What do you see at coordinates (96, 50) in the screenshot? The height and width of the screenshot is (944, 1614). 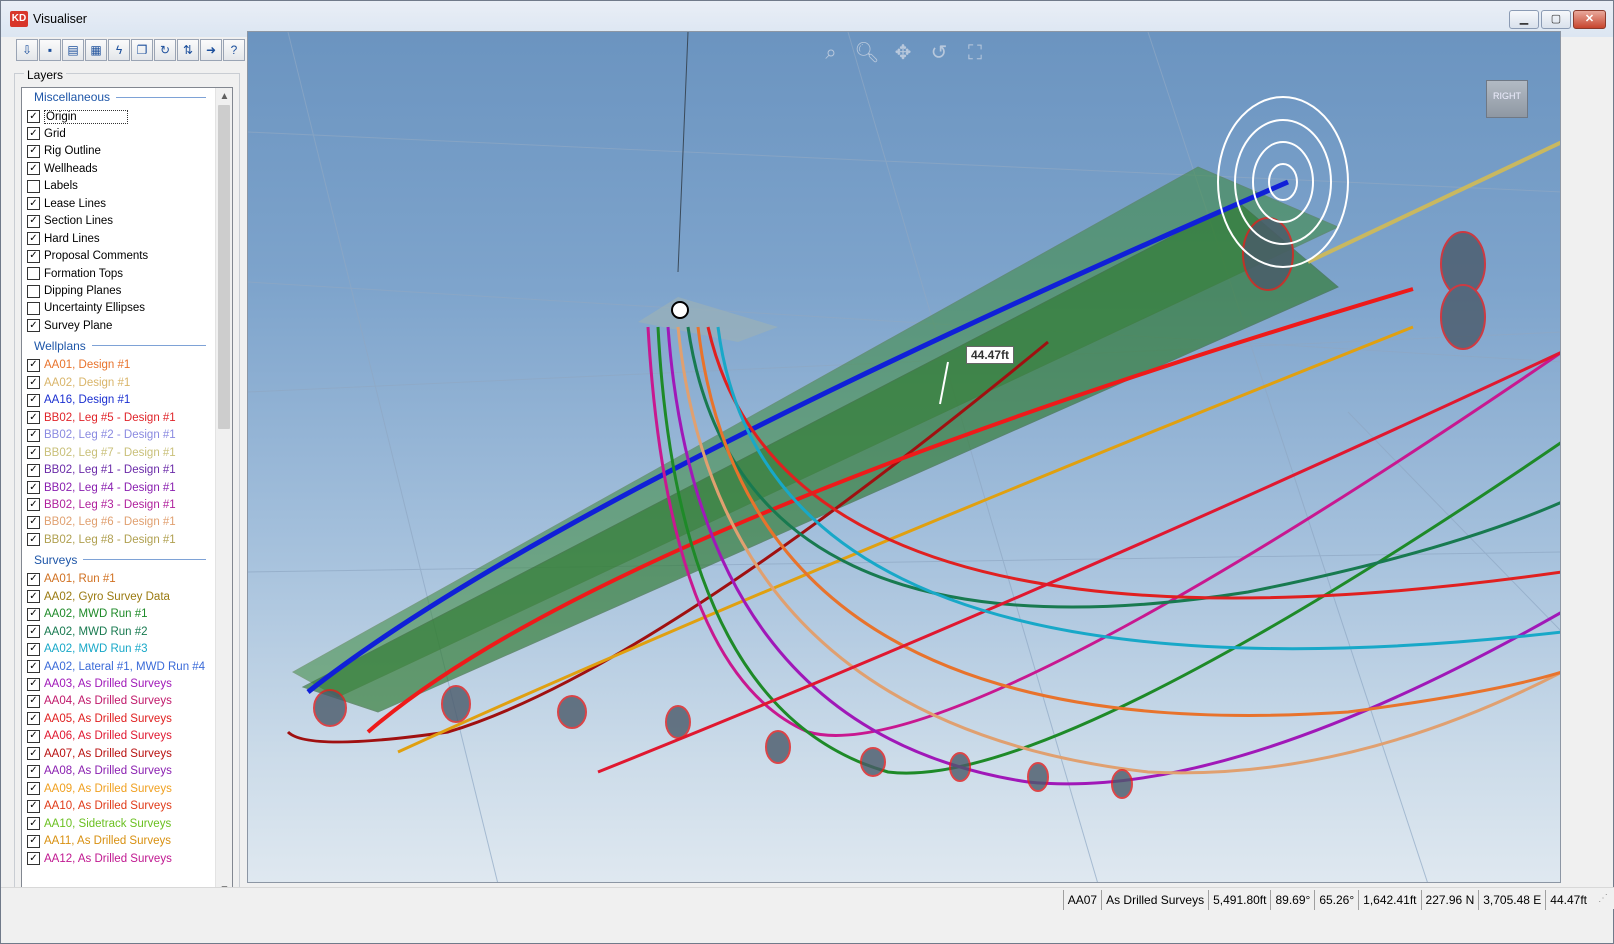 I see `calculator-icon: ▦` at bounding box center [96, 50].